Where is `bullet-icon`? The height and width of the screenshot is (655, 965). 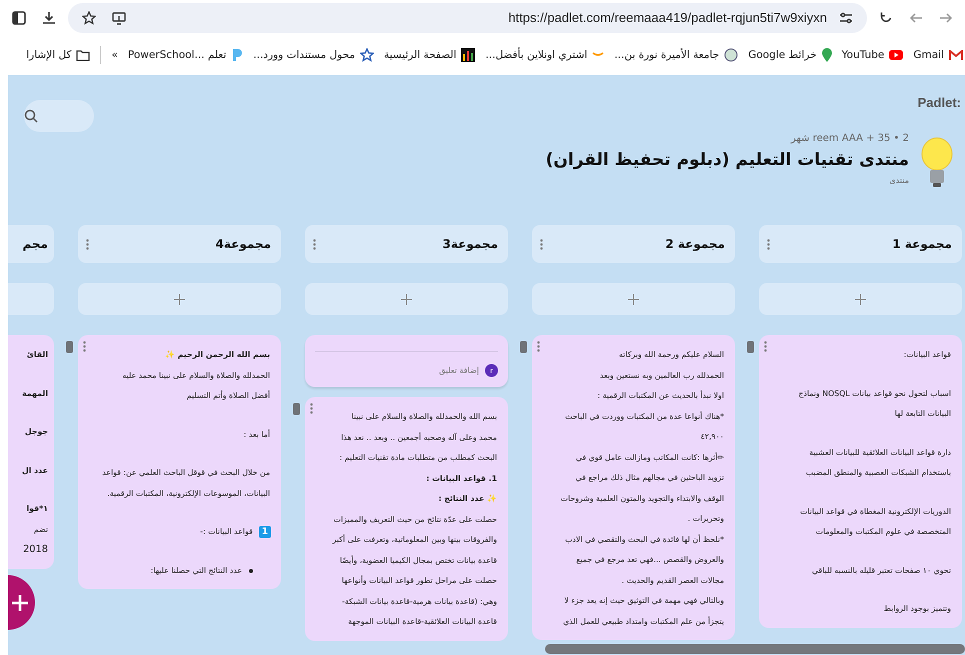 bullet-icon is located at coordinates (251, 570).